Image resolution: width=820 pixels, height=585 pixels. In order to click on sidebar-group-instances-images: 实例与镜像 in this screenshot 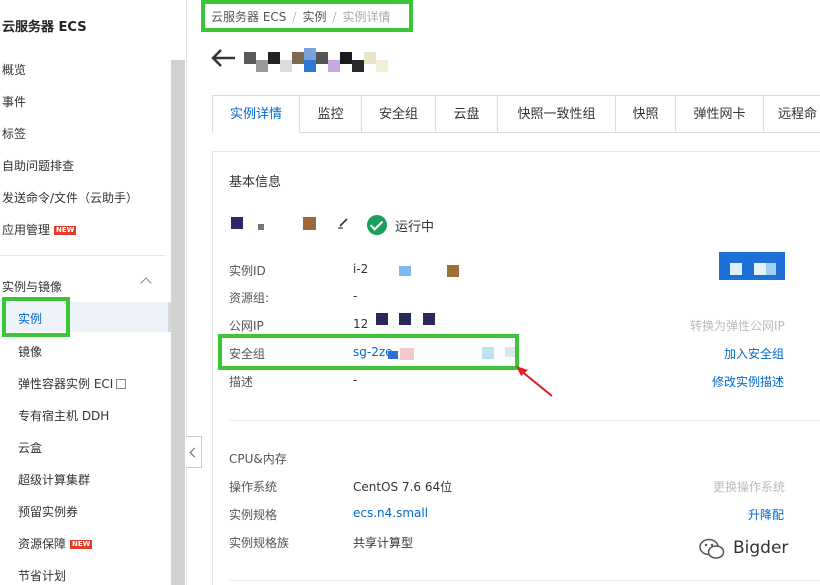, I will do `click(32, 286)`.